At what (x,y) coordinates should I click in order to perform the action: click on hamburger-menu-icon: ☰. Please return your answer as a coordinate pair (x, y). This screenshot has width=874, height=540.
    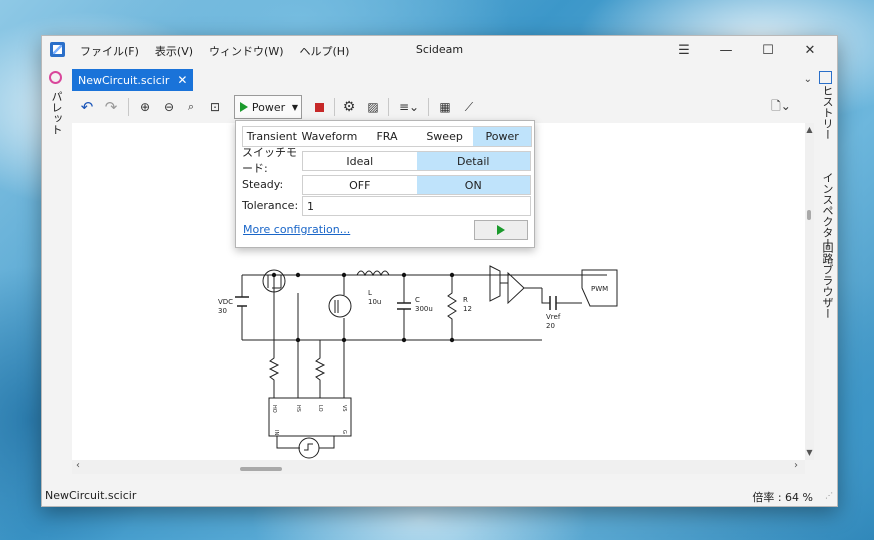
    Looking at the image, I should click on (684, 50).